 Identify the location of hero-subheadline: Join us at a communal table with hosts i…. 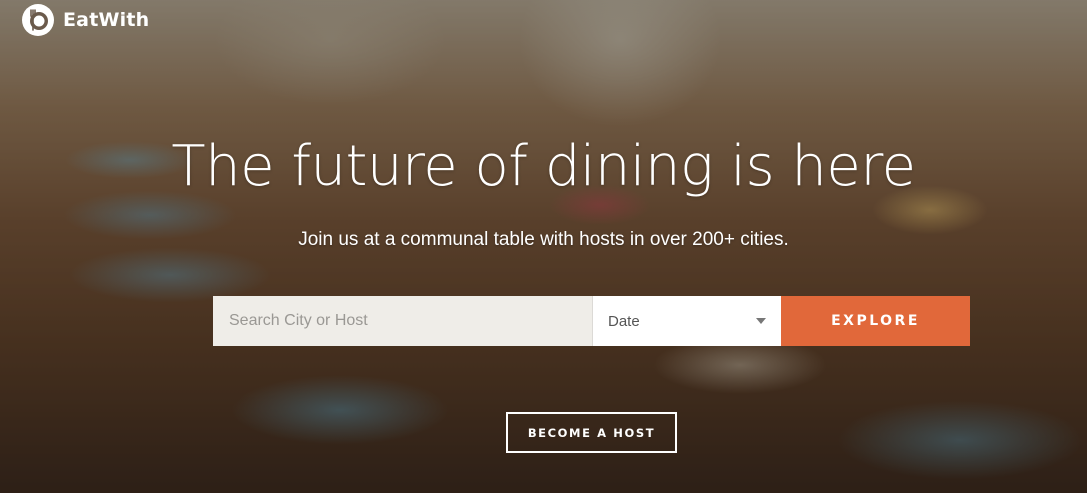
(543, 239).